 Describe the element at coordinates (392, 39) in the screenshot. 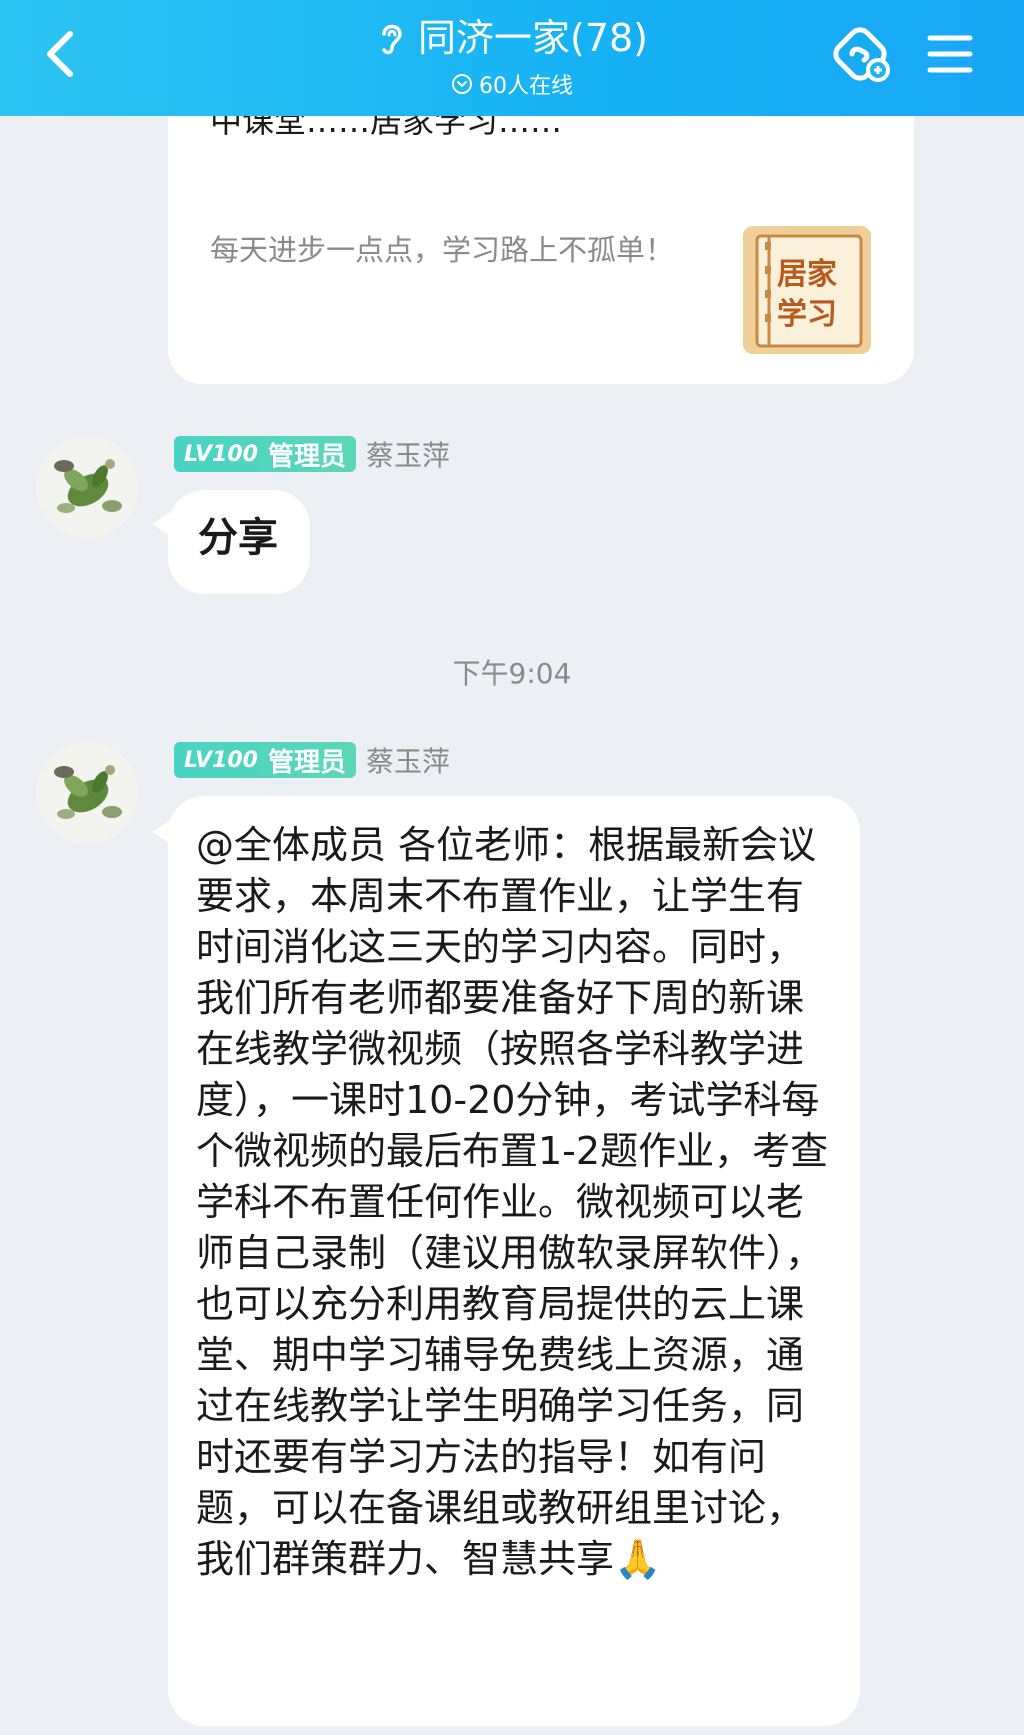

I see `ear-icon` at that location.